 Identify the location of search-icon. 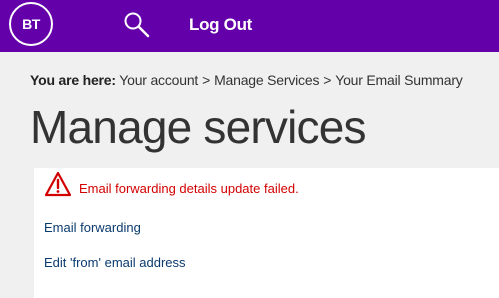
(137, 25).